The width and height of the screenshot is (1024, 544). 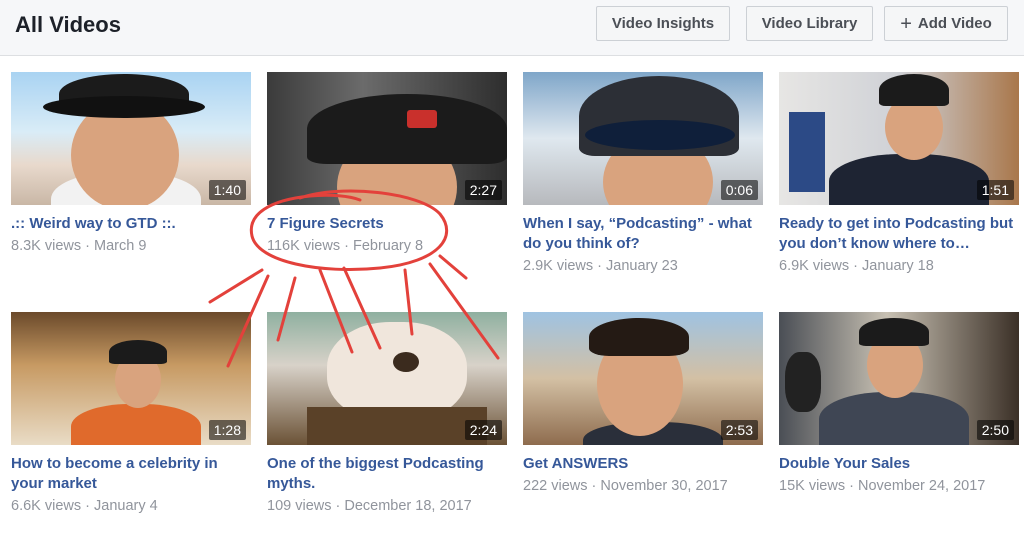 I want to click on video-meta: 116K views · February 8, so click(x=387, y=246).